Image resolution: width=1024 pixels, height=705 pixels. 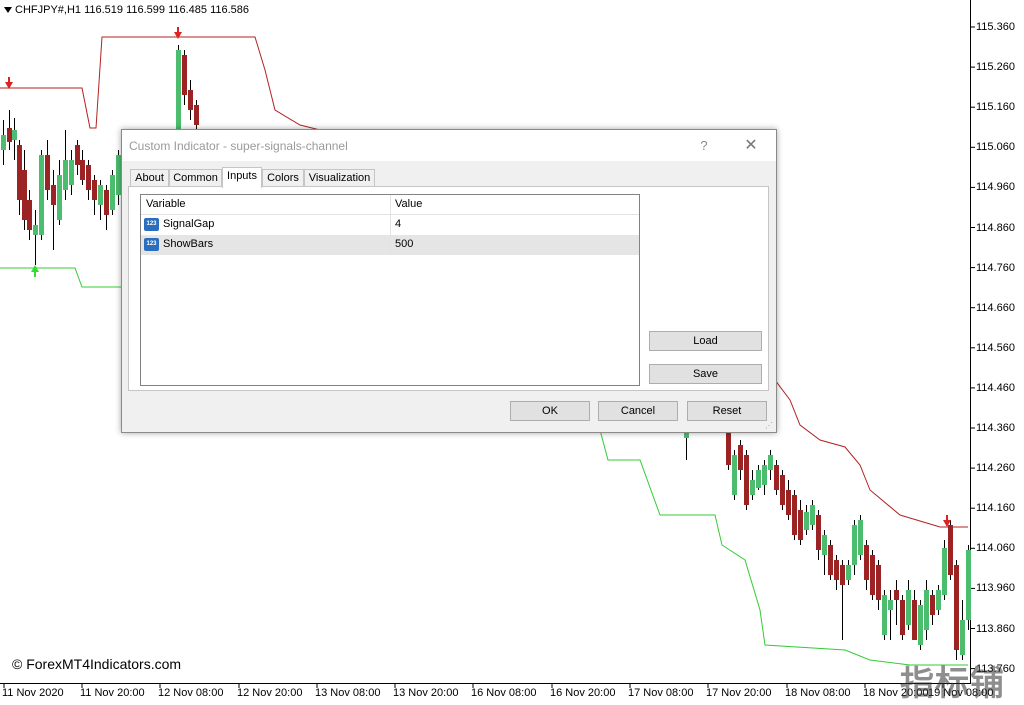 I want to click on tab-common: Common, so click(x=195, y=177).